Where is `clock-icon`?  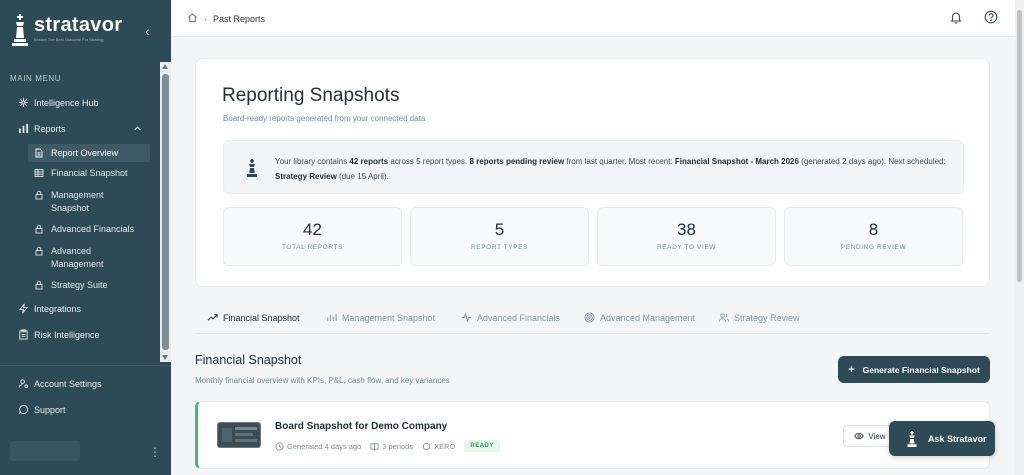 clock-icon is located at coordinates (279, 446).